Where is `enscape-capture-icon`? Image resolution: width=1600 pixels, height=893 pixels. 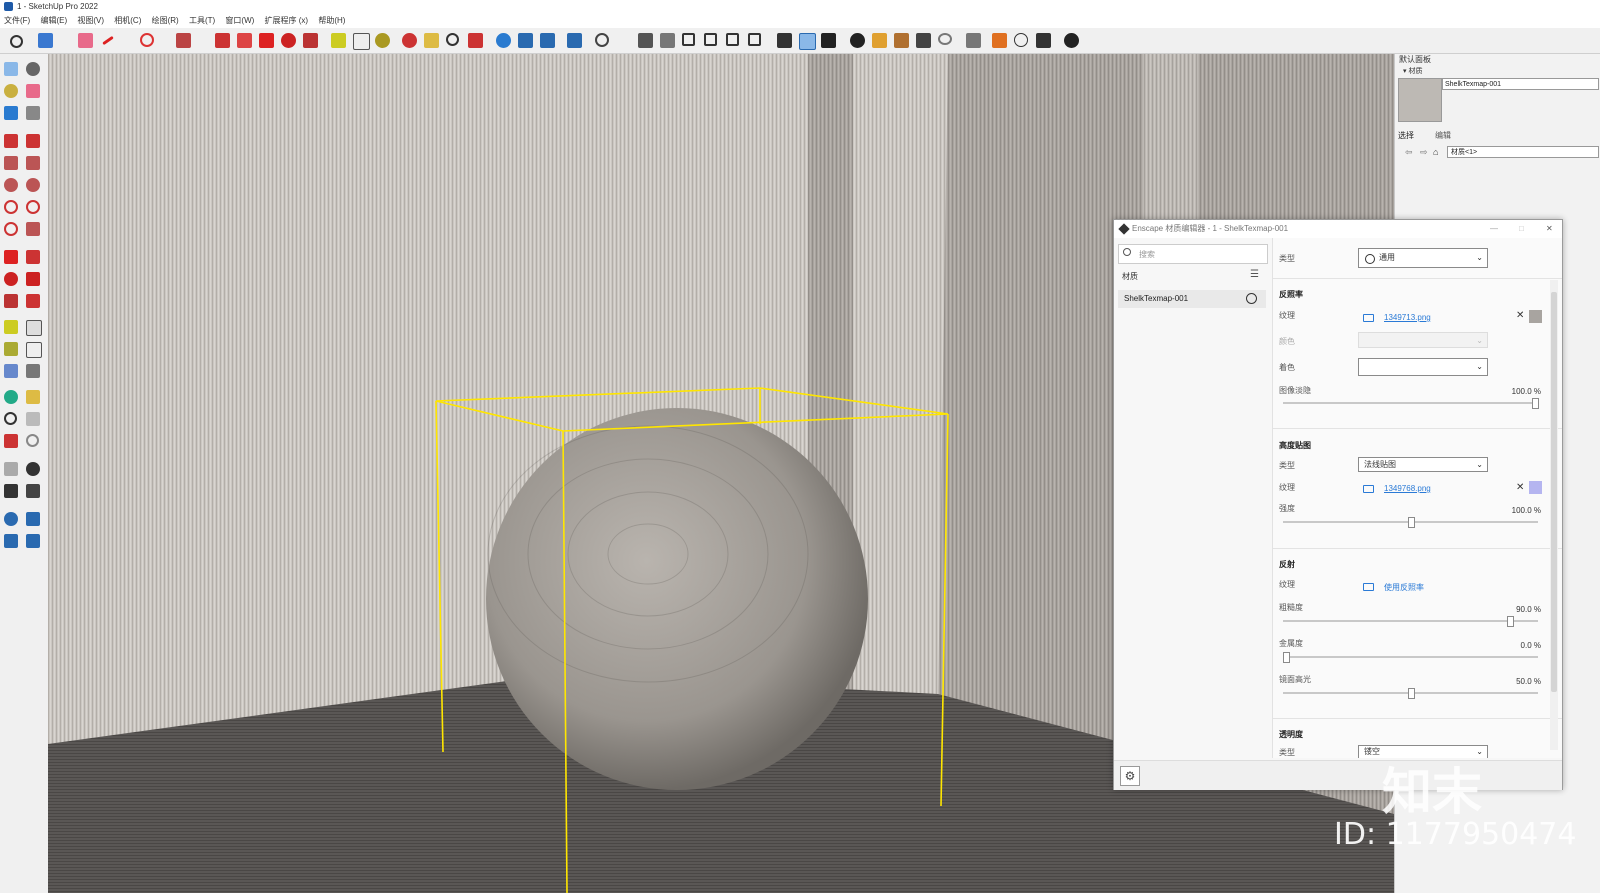
enscape-capture-icon is located at coordinates (999, 40).